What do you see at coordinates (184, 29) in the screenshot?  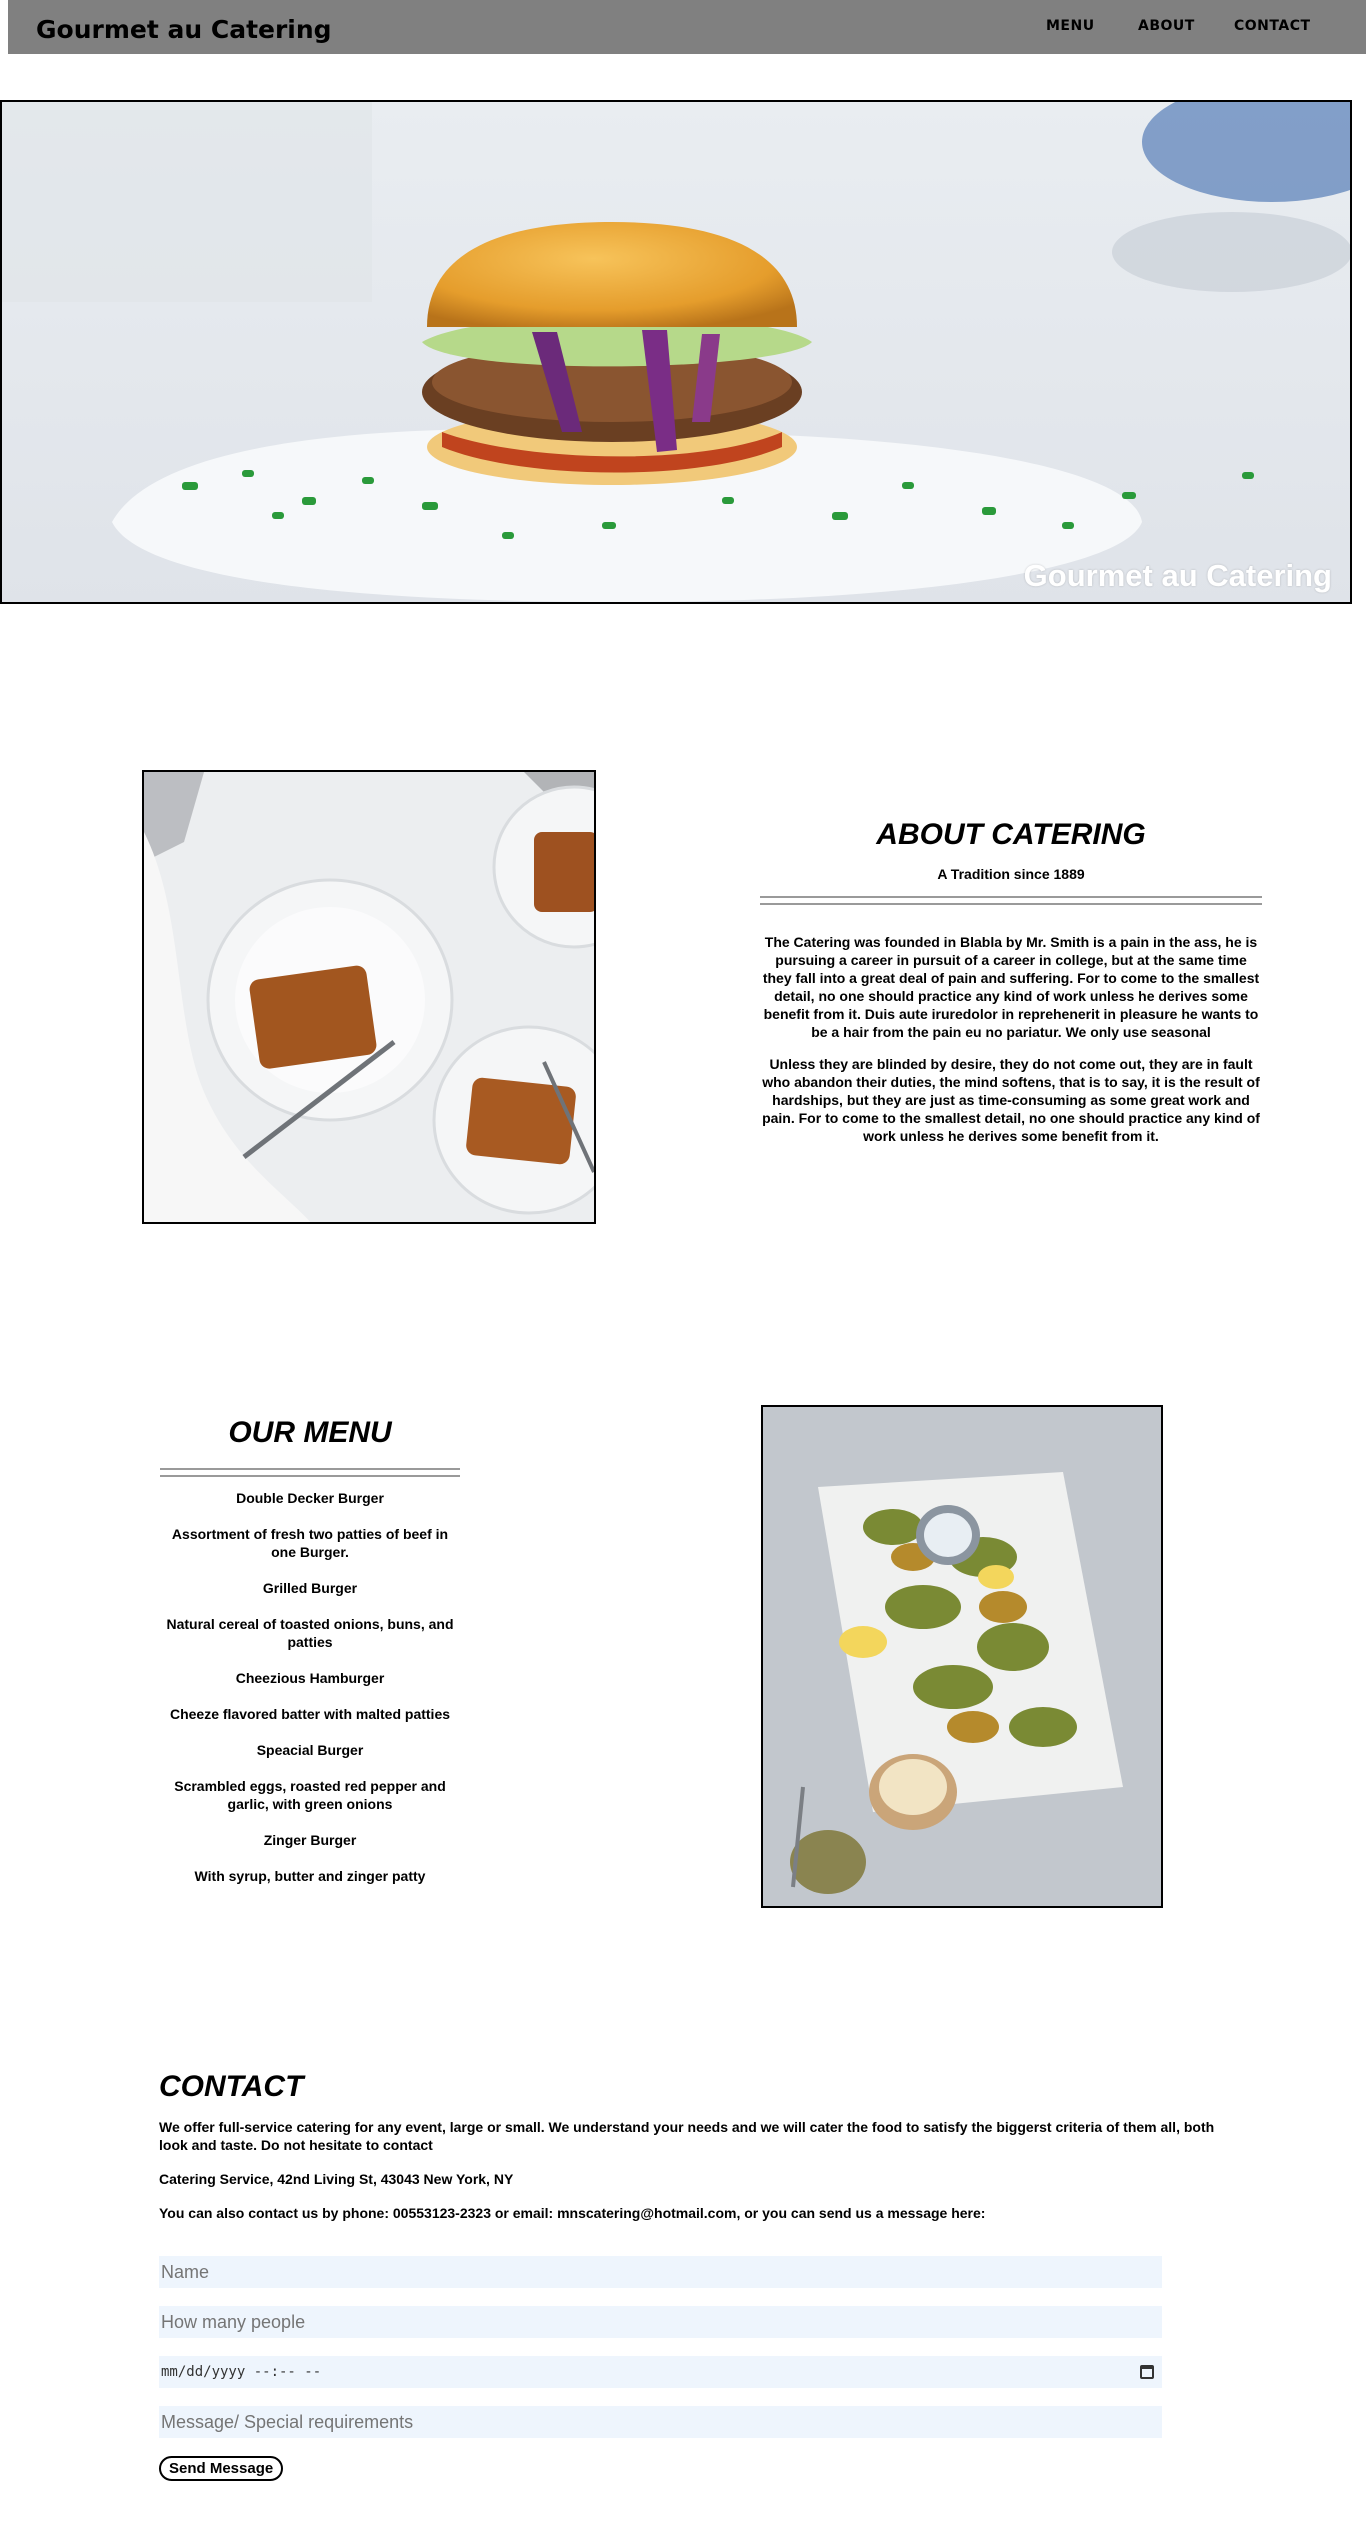 I see `brand-title: Gourmet au Catering` at bounding box center [184, 29].